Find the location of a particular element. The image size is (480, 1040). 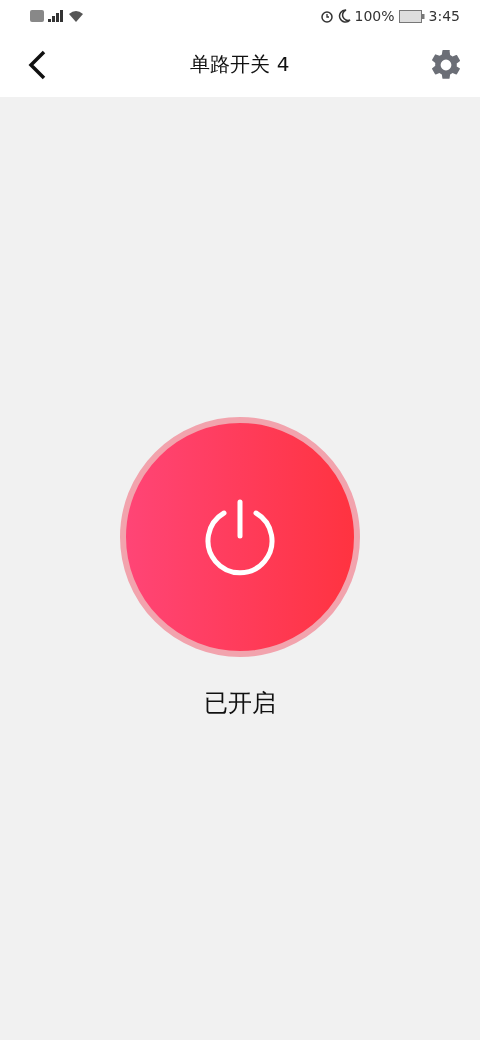

battery-icon is located at coordinates (411, 16).